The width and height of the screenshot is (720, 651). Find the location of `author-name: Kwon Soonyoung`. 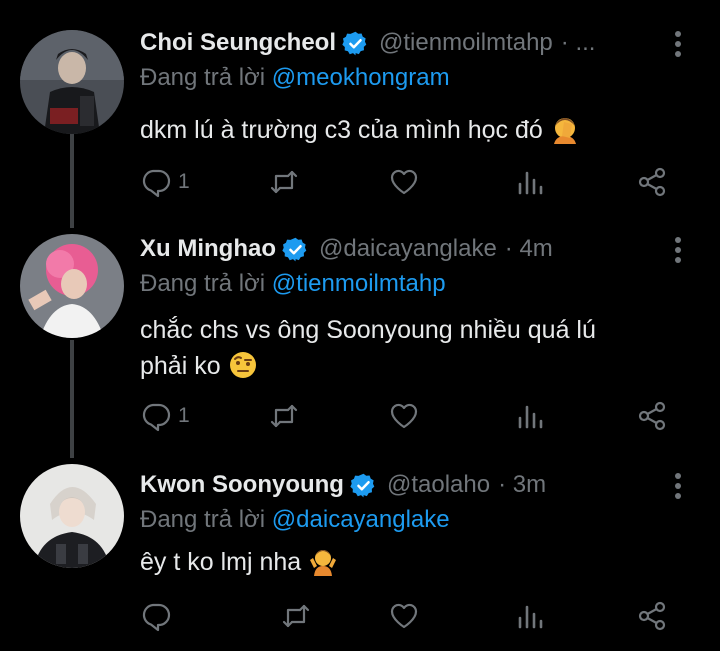

author-name: Kwon Soonyoung is located at coordinates (242, 485).